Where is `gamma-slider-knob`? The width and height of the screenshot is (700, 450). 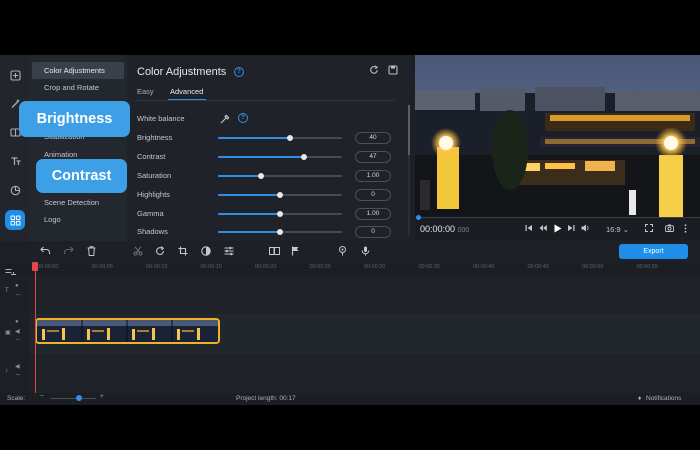
gamma-slider-knob is located at coordinates (280, 214).